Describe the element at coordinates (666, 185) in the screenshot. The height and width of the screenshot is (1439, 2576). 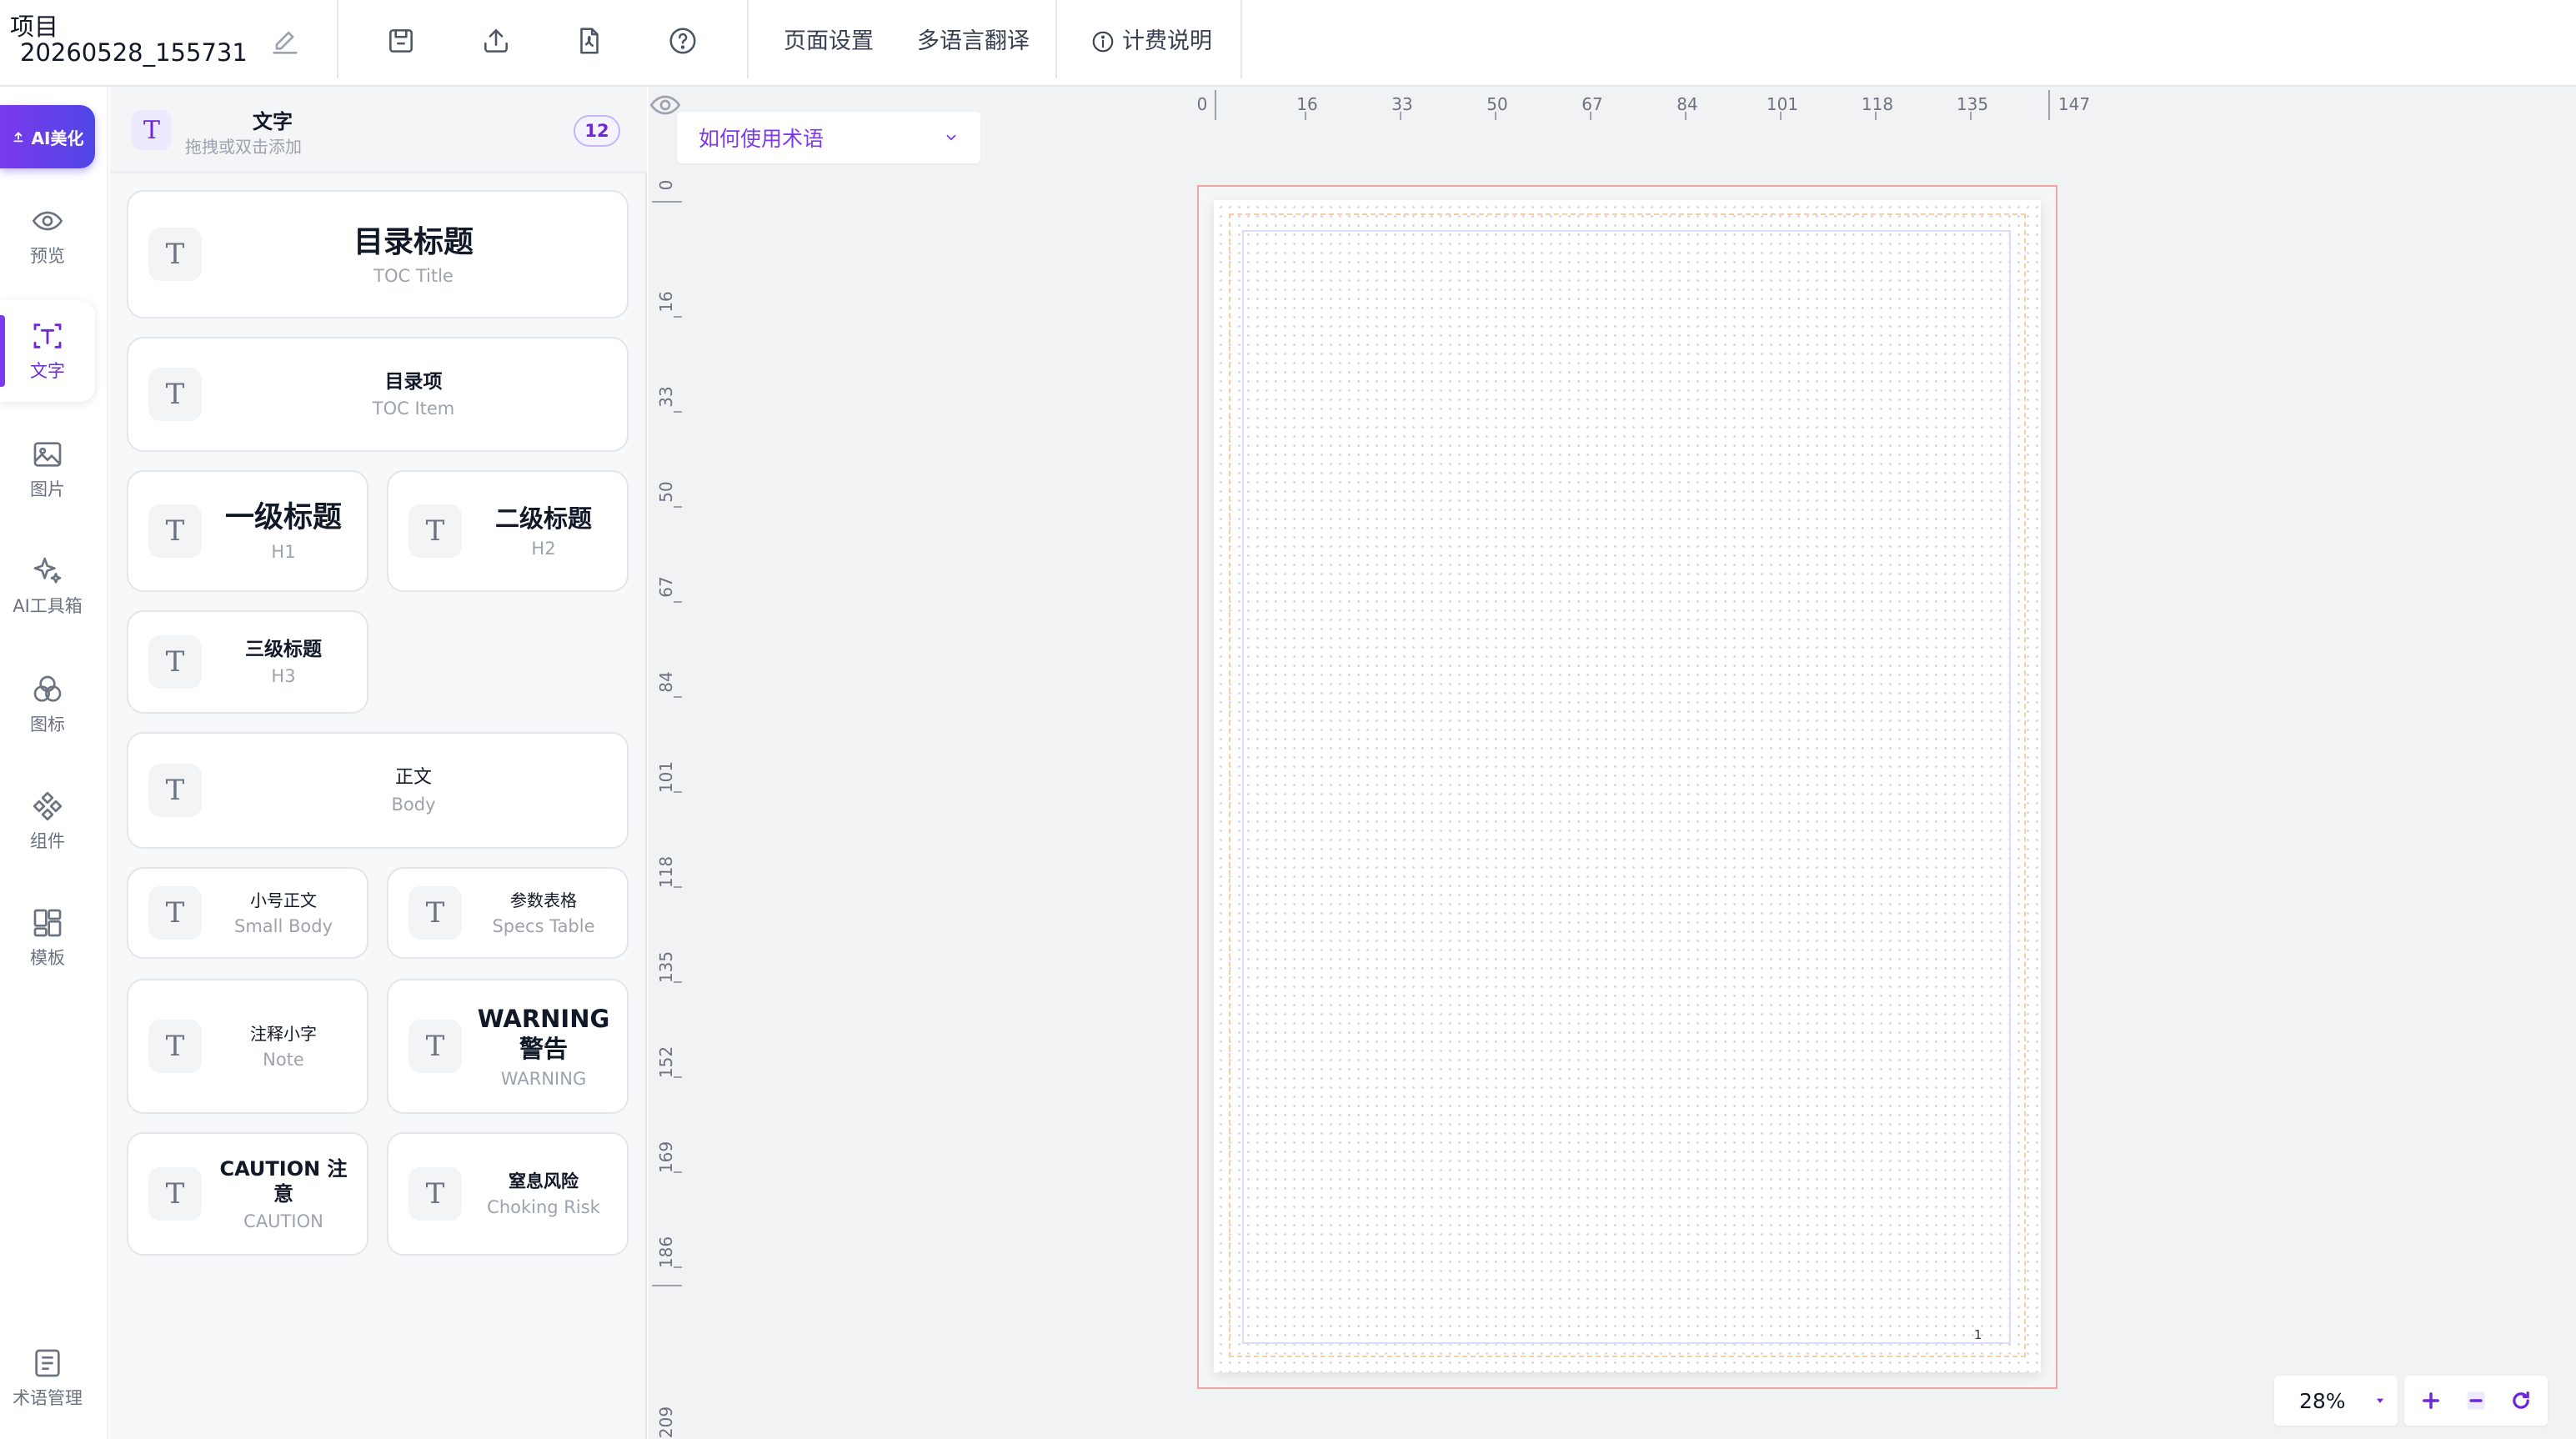
I see `ruler-tick-label: 0` at that location.